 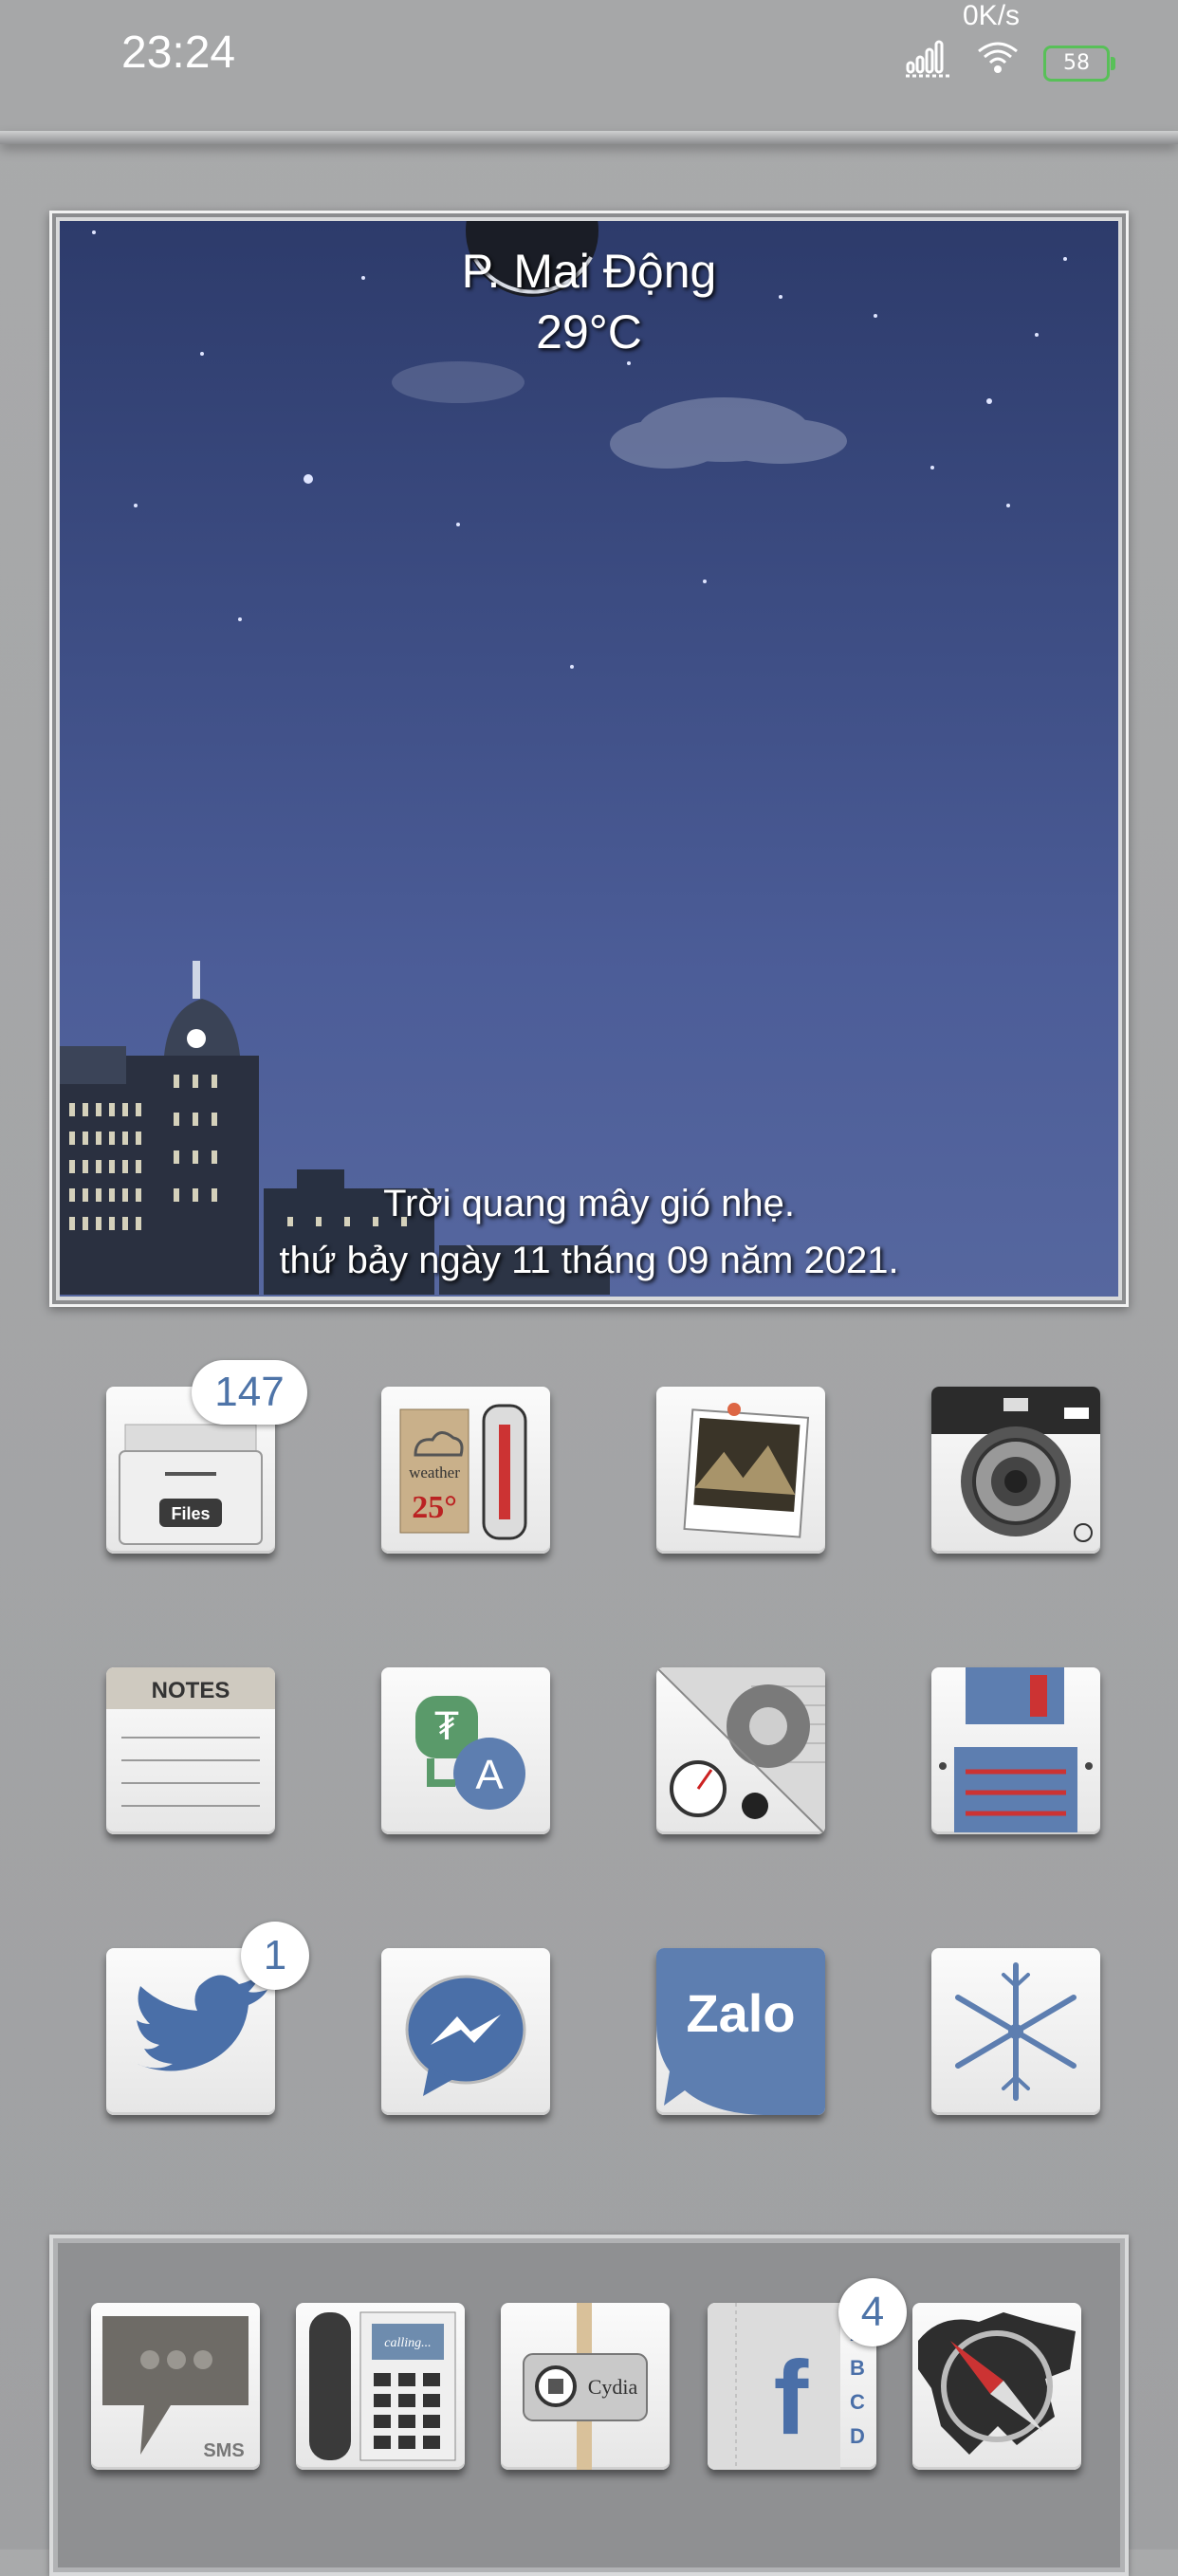 I want to click on status-time: 23:24, so click(x=178, y=53).